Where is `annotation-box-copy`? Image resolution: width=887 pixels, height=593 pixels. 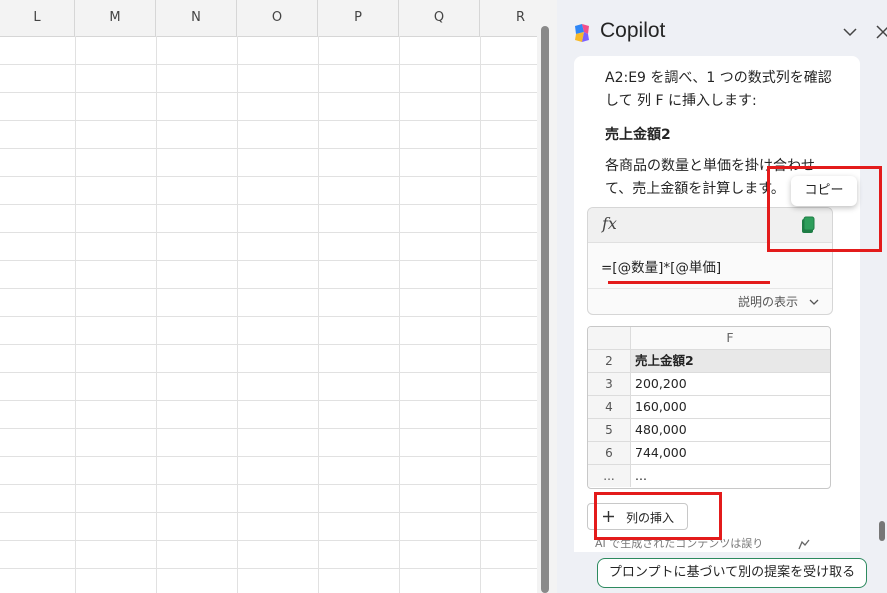 annotation-box-copy is located at coordinates (824, 209).